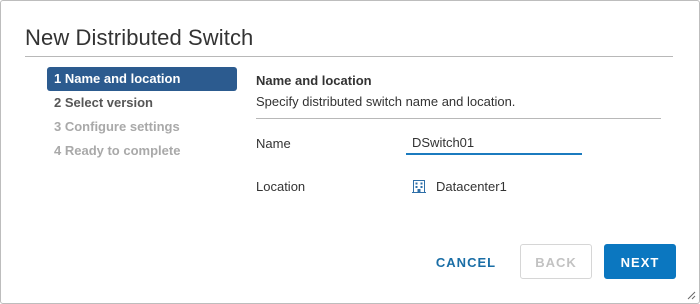  I want to click on step-select-version: 2 Select version, so click(142, 103).